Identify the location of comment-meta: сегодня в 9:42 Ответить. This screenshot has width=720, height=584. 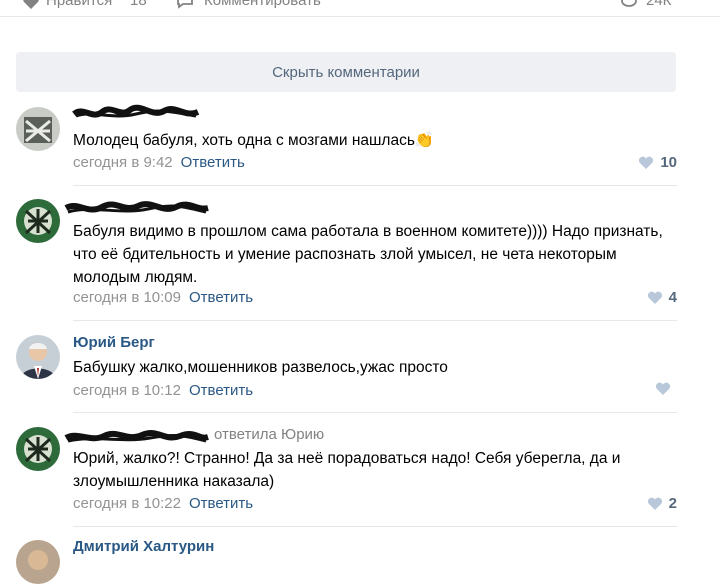
(159, 162).